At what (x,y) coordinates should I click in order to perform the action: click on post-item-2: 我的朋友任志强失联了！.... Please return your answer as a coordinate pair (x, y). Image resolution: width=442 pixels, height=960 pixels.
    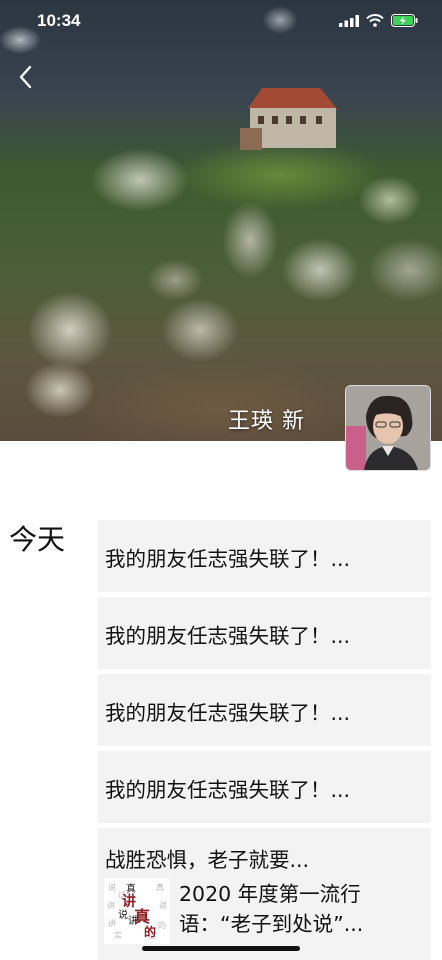
    Looking at the image, I should click on (264, 633).